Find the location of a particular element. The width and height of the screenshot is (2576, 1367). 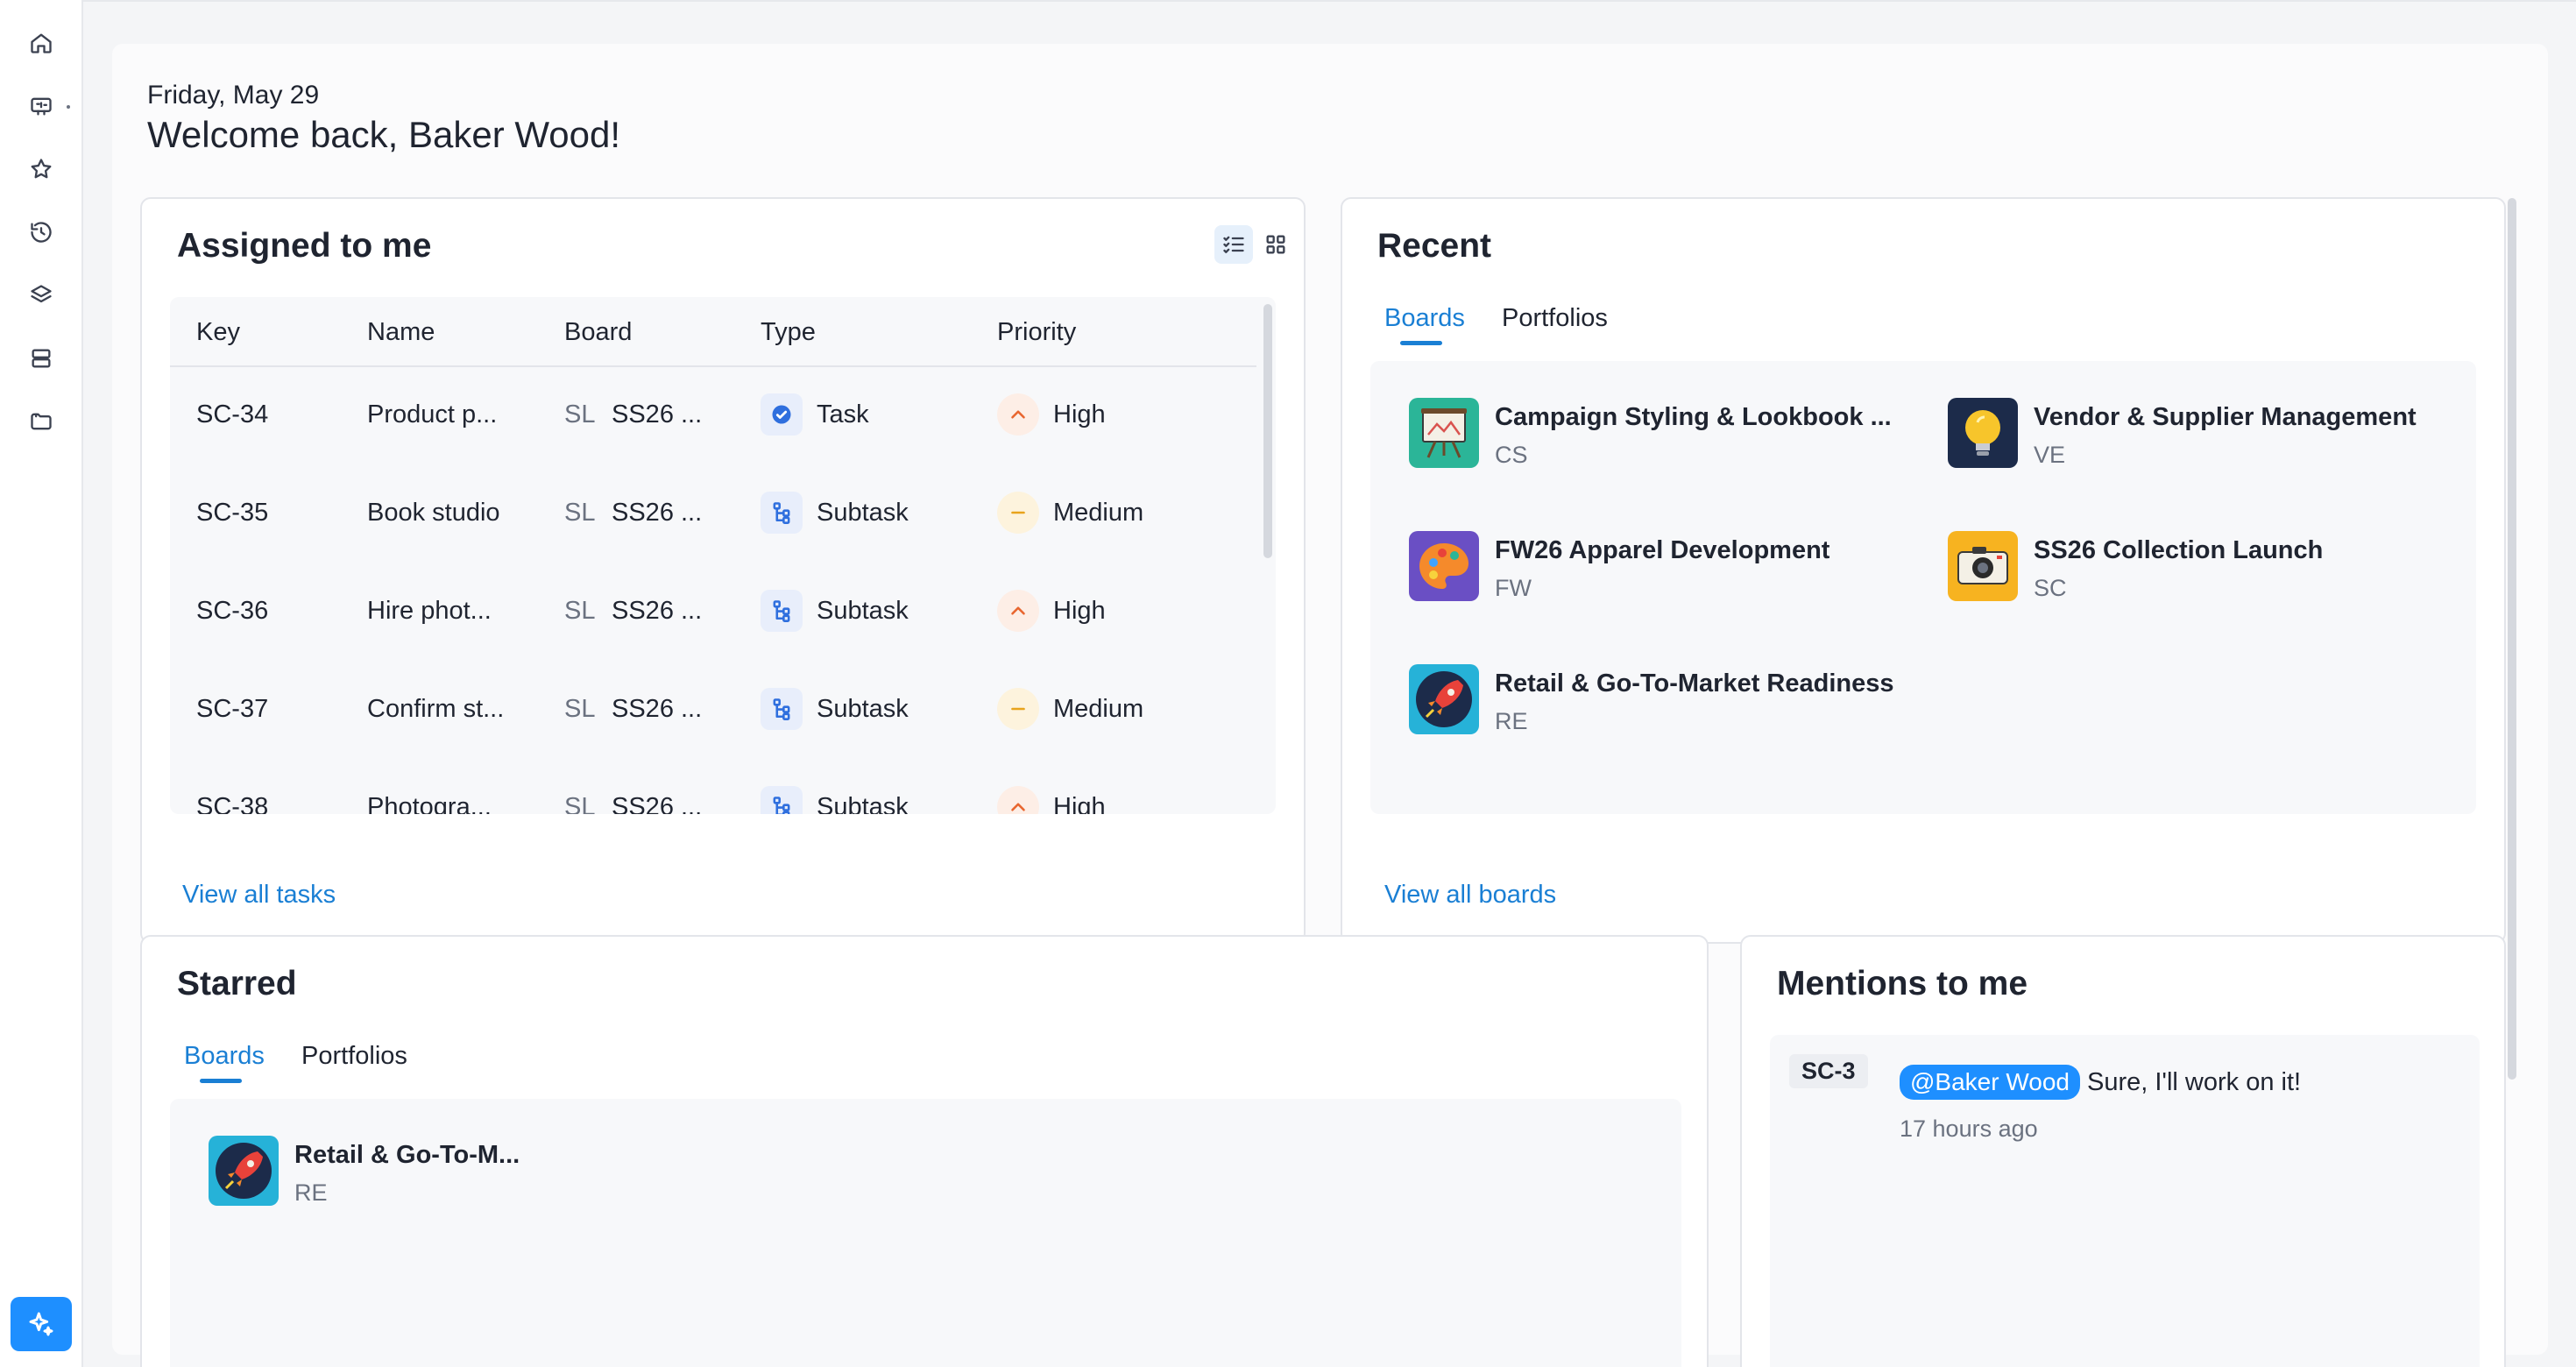

mention-user-tag: @Baker Wood is located at coordinates (1990, 1082).